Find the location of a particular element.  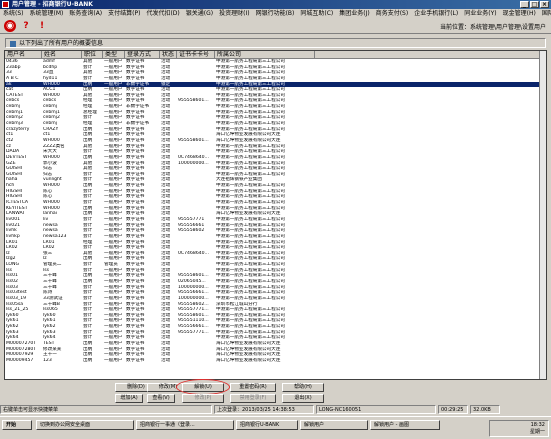

menu-item: 支付结算(P) is located at coordinates (124, 13).